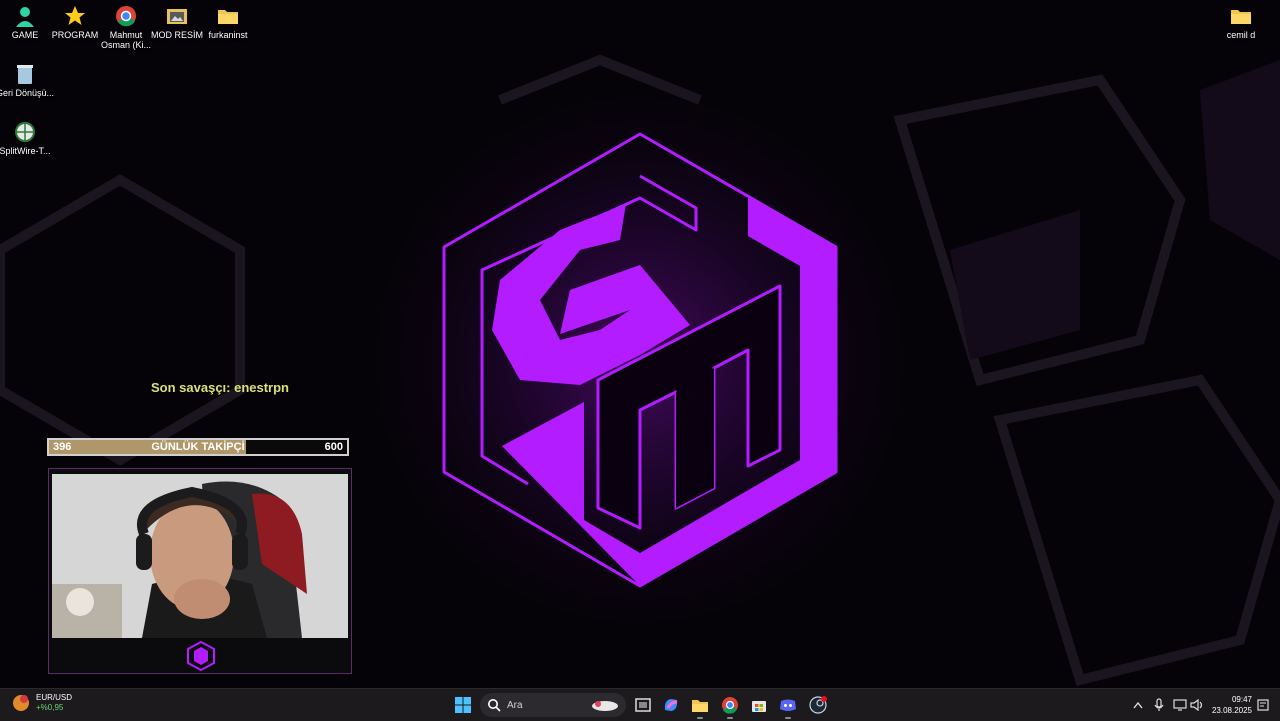 This screenshot has height=721, width=1280. What do you see at coordinates (494, 705) in the screenshot?
I see `search-icon` at bounding box center [494, 705].